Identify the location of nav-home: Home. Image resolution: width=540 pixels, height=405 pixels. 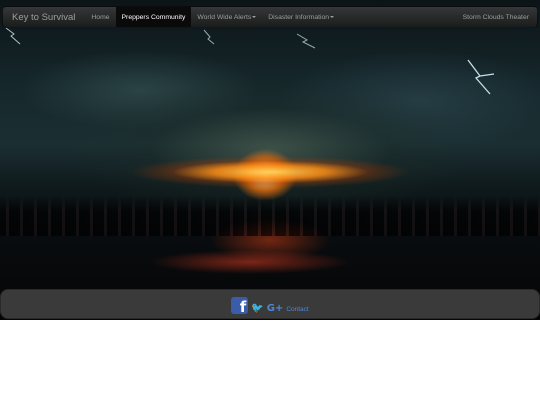
(100, 17).